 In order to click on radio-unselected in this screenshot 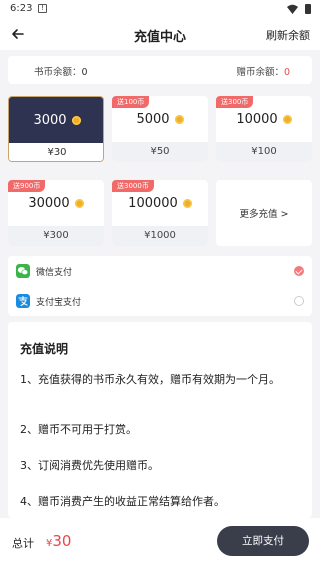, I will do `click(299, 301)`.